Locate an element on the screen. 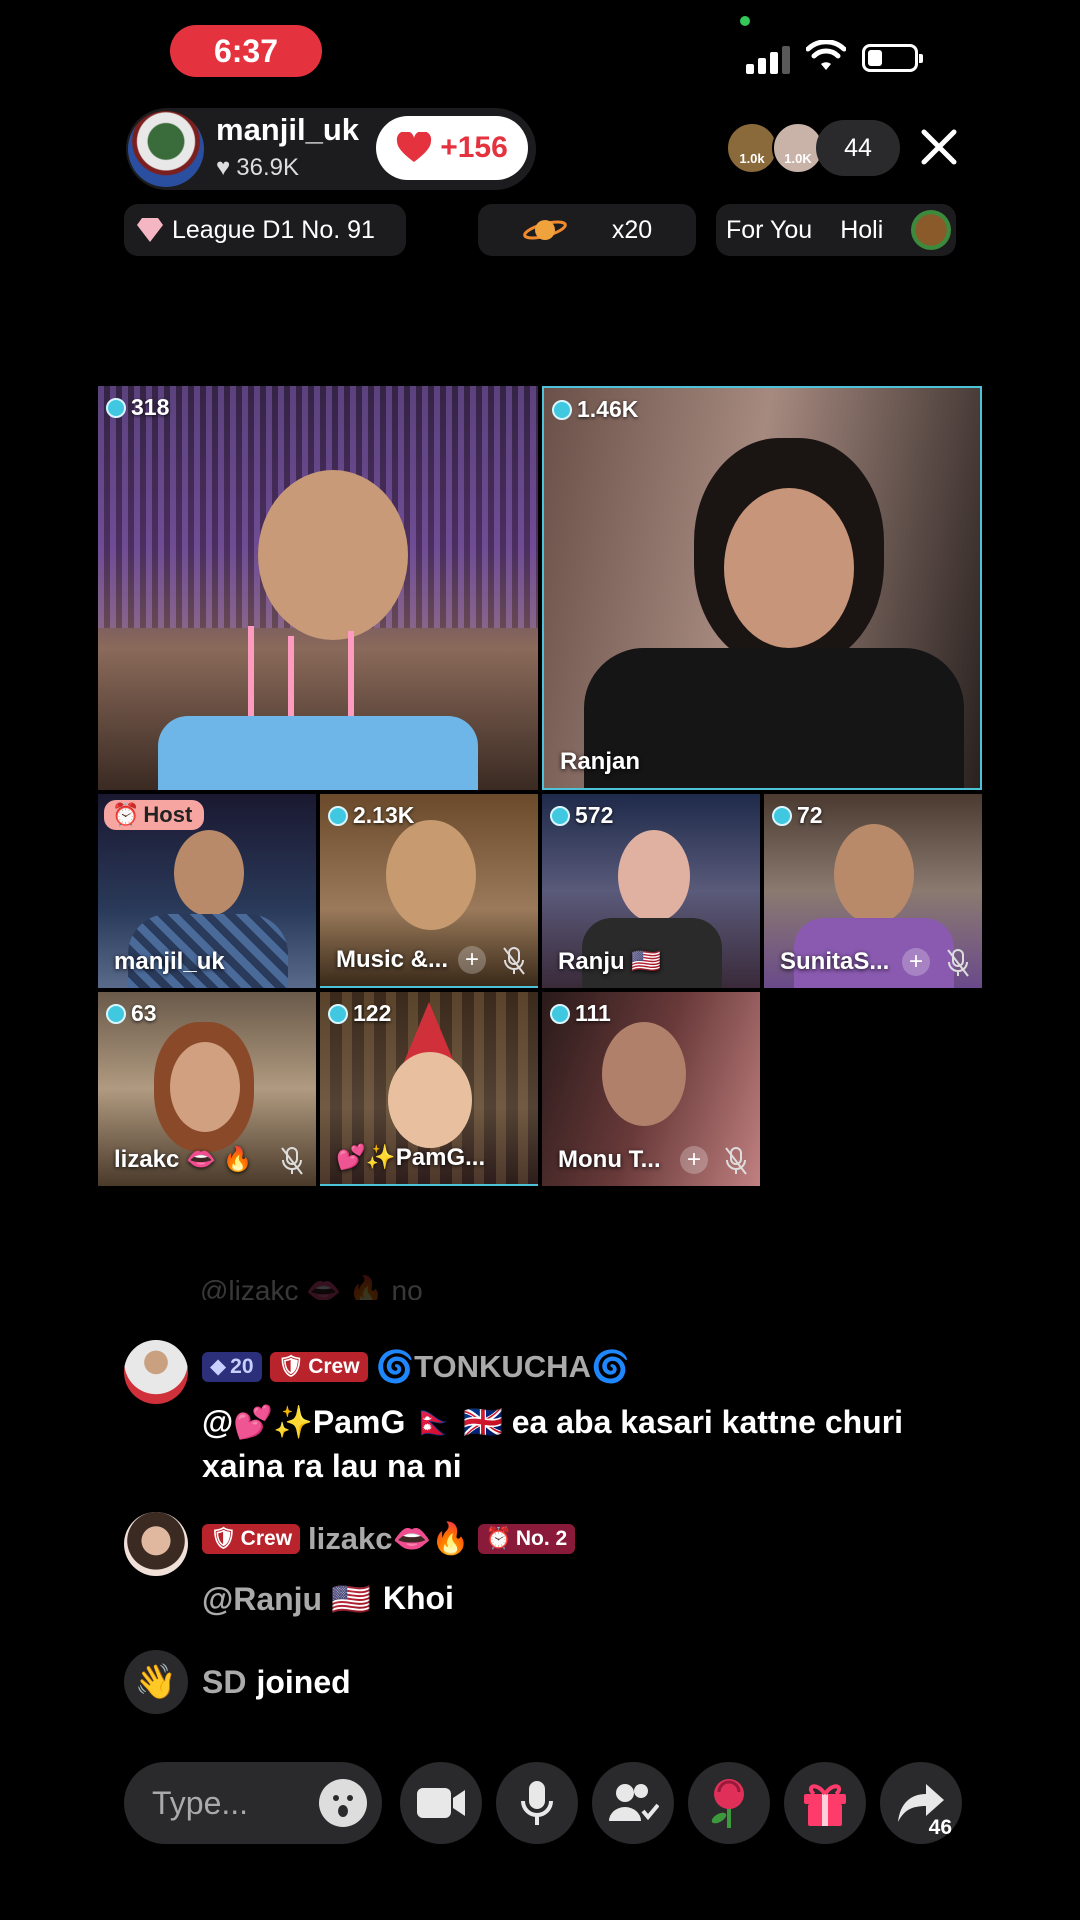 Image resolution: width=1080 pixels, height=1920 pixels. guest-tile-2: 1.46K Ranjan is located at coordinates (762, 588).